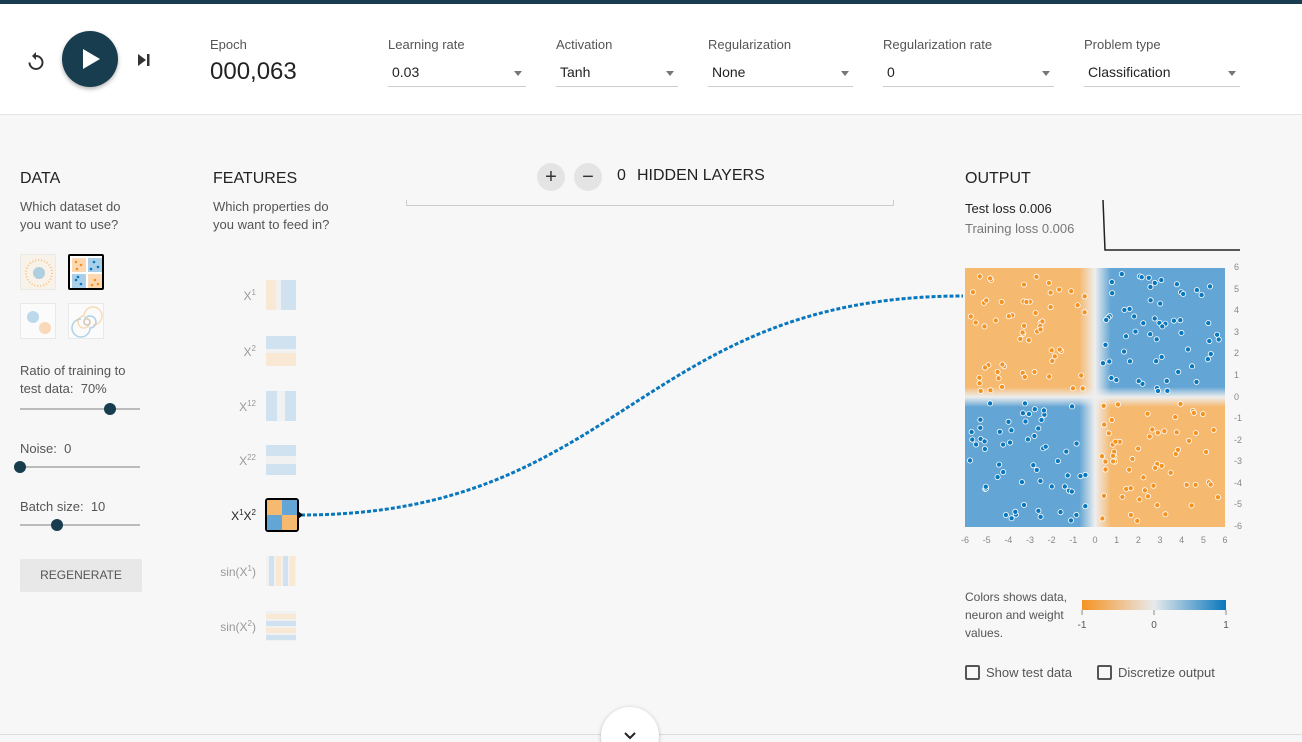 Image resolution: width=1302 pixels, height=742 pixels. I want to click on legend-tick-label: 0, so click(1154, 625).